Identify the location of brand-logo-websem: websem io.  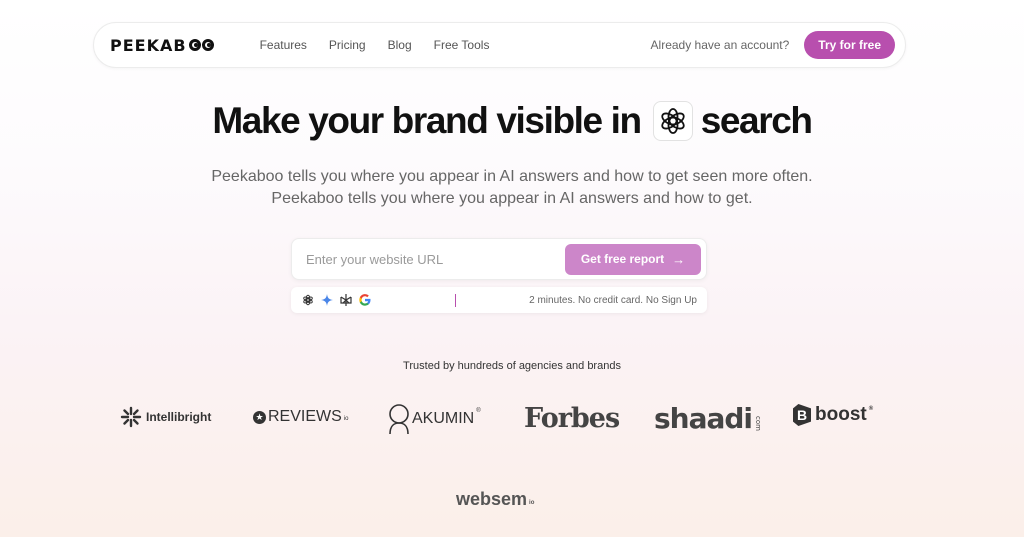
(495, 499).